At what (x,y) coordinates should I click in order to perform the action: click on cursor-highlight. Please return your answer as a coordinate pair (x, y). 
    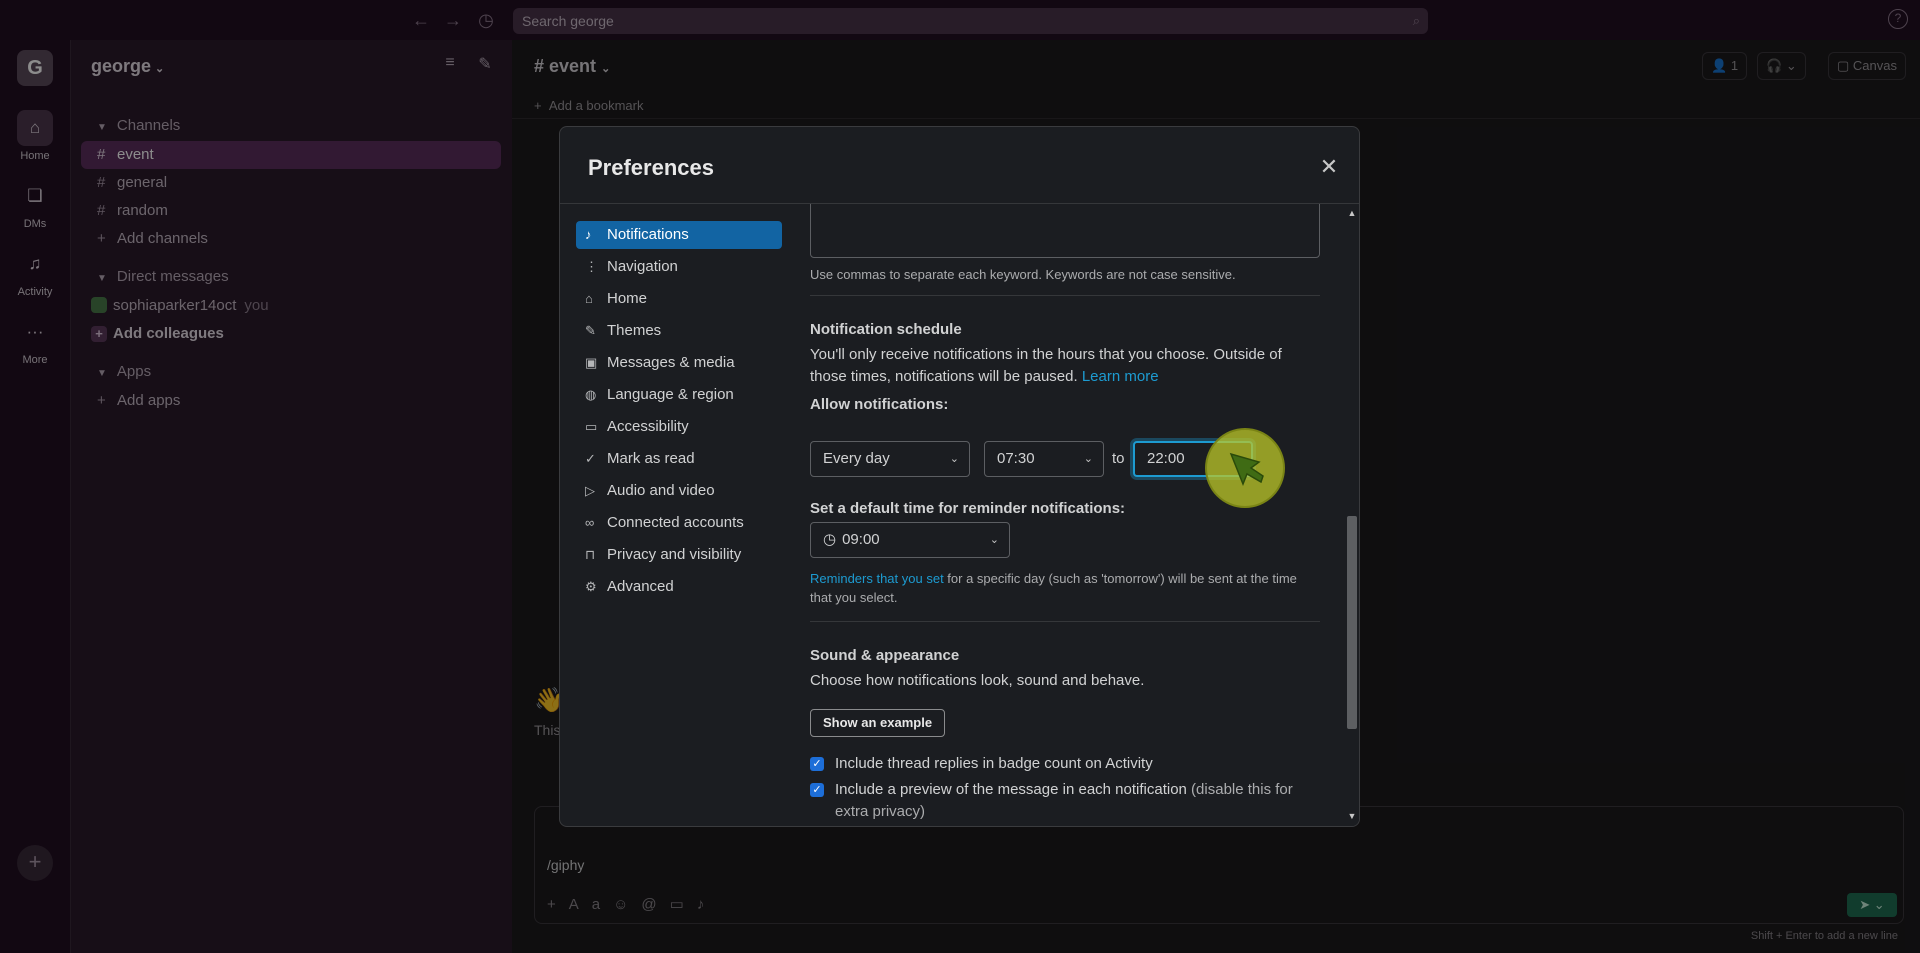
    Looking at the image, I should click on (1245, 468).